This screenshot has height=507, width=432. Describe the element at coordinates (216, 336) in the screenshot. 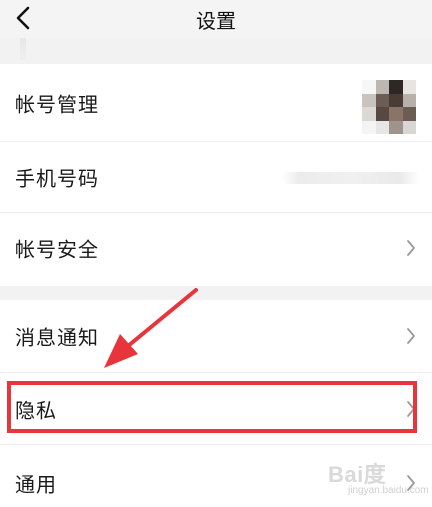

I see `row-message-notifications: 消息通知` at that location.